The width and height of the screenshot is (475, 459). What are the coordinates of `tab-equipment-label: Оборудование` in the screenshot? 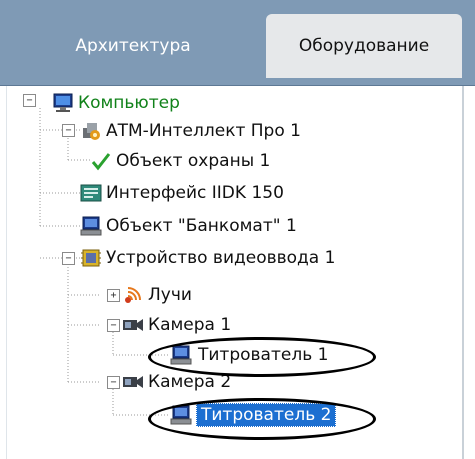 It's located at (364, 46).